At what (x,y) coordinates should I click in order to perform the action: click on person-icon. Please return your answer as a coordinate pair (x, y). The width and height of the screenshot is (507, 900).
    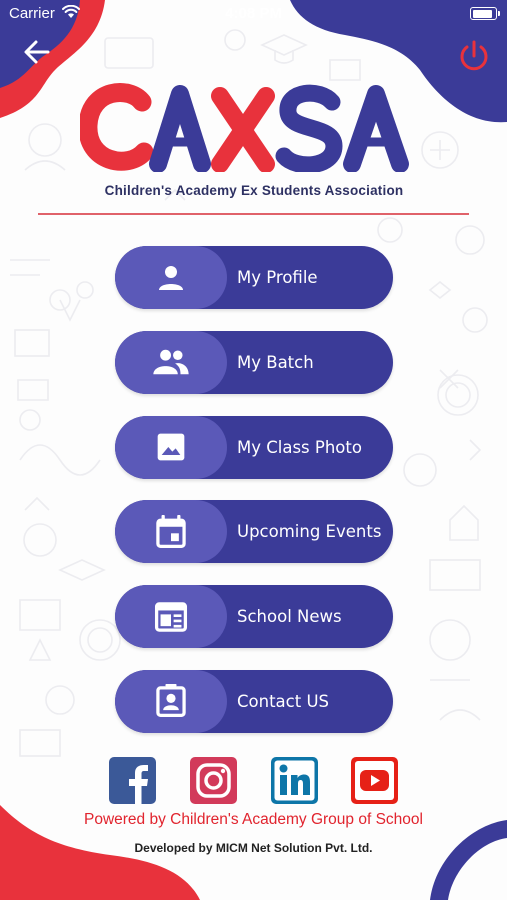
    Looking at the image, I should click on (171, 277).